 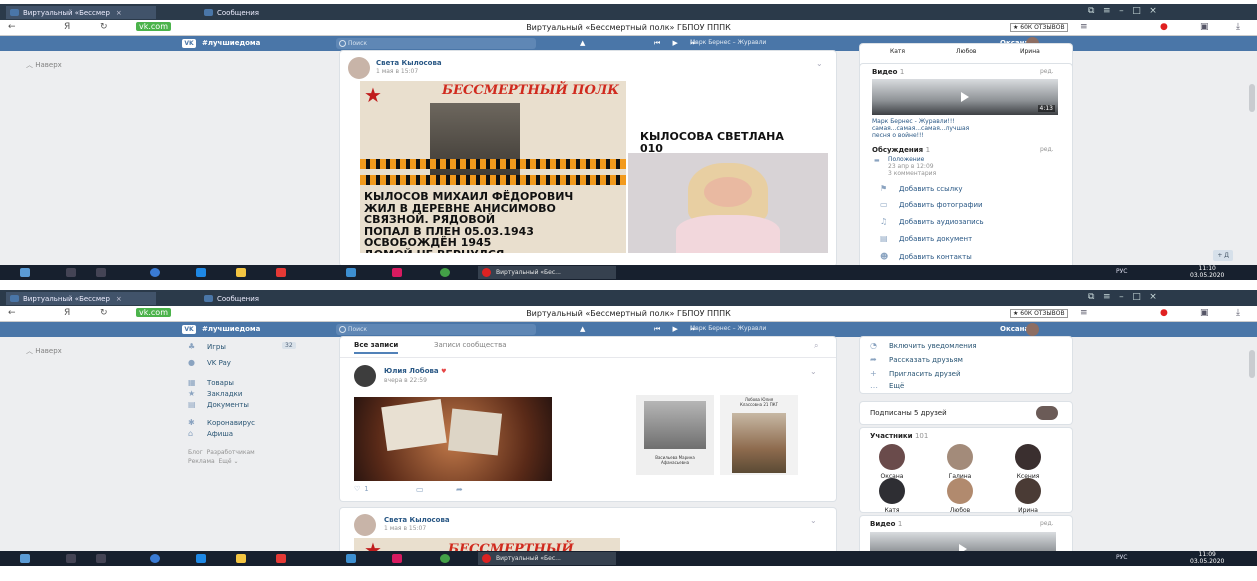 What do you see at coordinates (926, 238) in the screenshot?
I see `add-document-button: ▤ Добавить документ` at bounding box center [926, 238].